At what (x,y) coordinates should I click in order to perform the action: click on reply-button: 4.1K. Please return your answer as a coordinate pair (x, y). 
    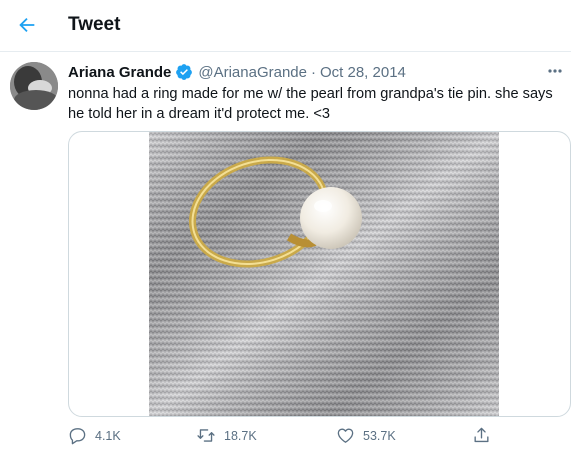
    Looking at the image, I should click on (94, 435).